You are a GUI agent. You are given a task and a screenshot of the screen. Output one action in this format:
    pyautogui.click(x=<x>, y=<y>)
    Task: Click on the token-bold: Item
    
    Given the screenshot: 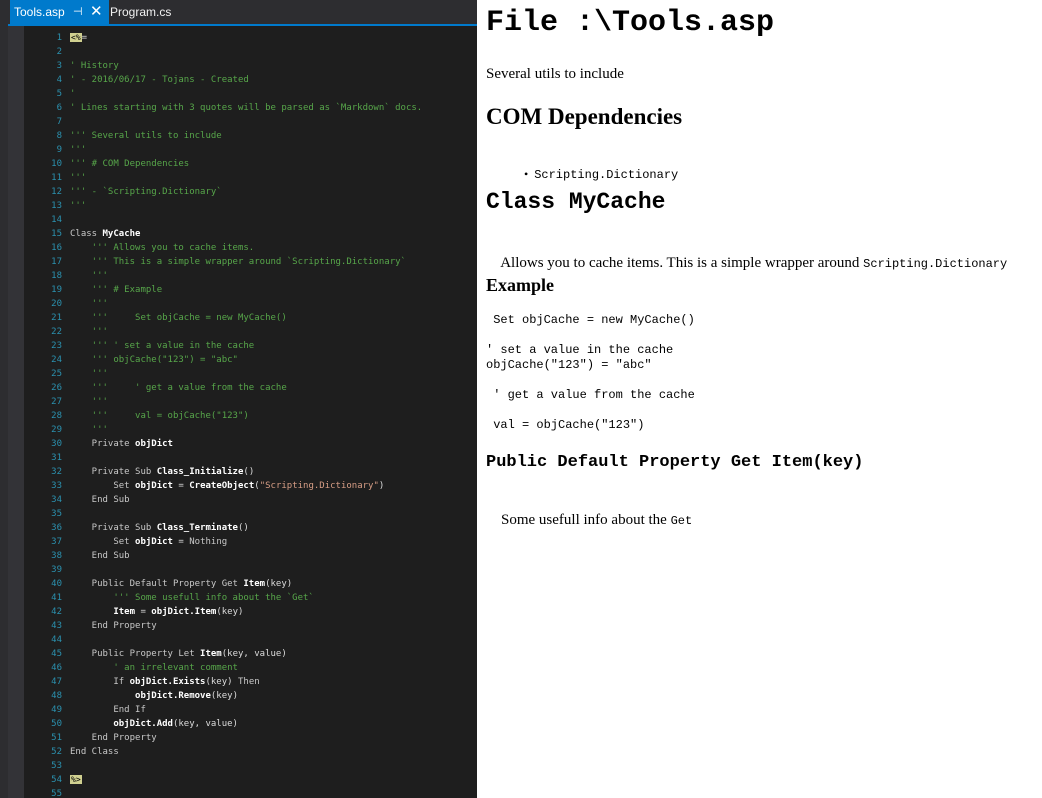 What is the action you would take?
    pyautogui.click(x=103, y=612)
    